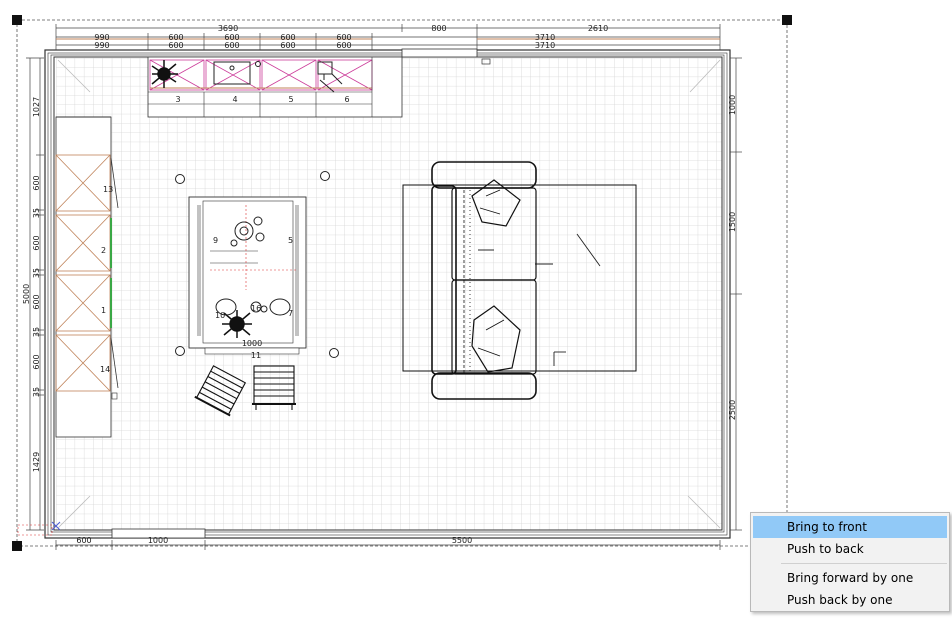 This screenshot has height=624, width=952. I want to click on resize-handle-top-right, so click(787, 20).